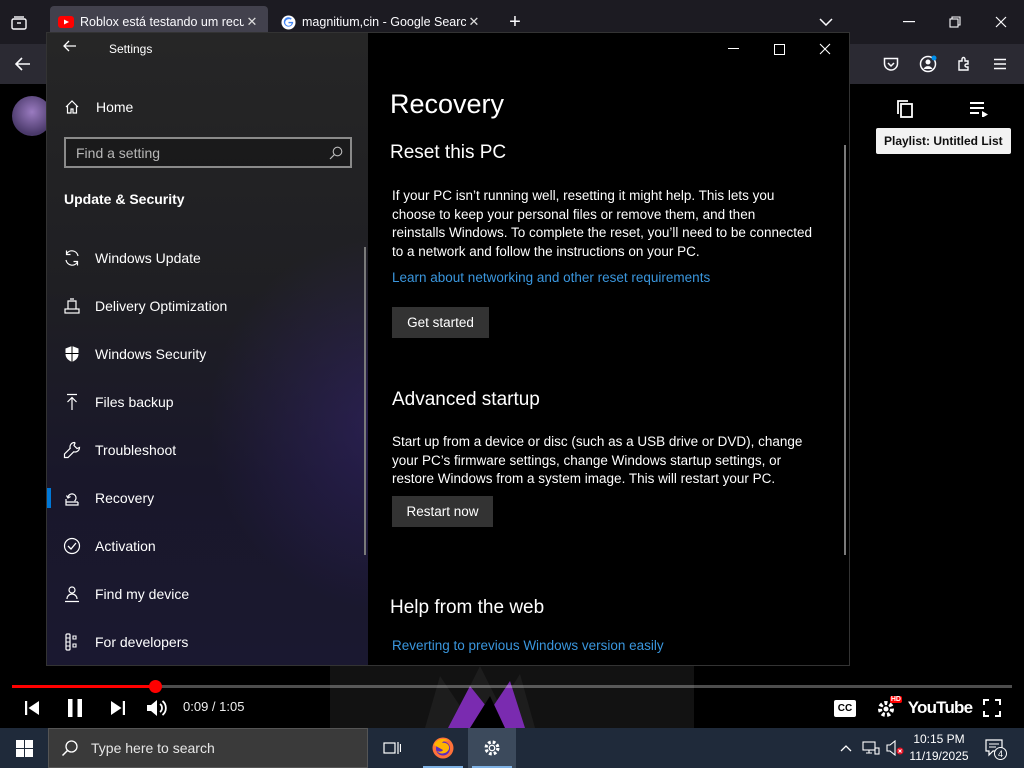  What do you see at coordinates (72, 402) in the screenshot?
I see `backup-arrow-icon` at bounding box center [72, 402].